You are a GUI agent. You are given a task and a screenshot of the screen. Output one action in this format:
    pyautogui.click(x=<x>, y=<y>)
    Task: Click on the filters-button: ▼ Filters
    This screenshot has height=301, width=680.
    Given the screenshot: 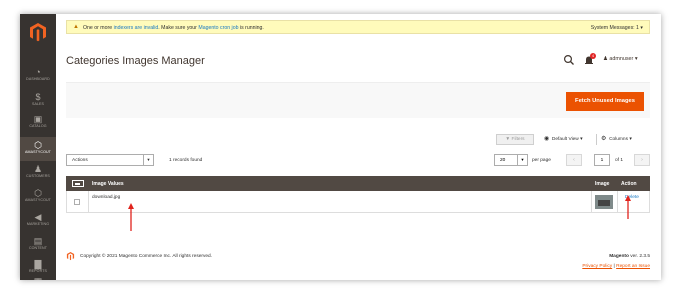 What is the action you would take?
    pyautogui.click(x=515, y=139)
    